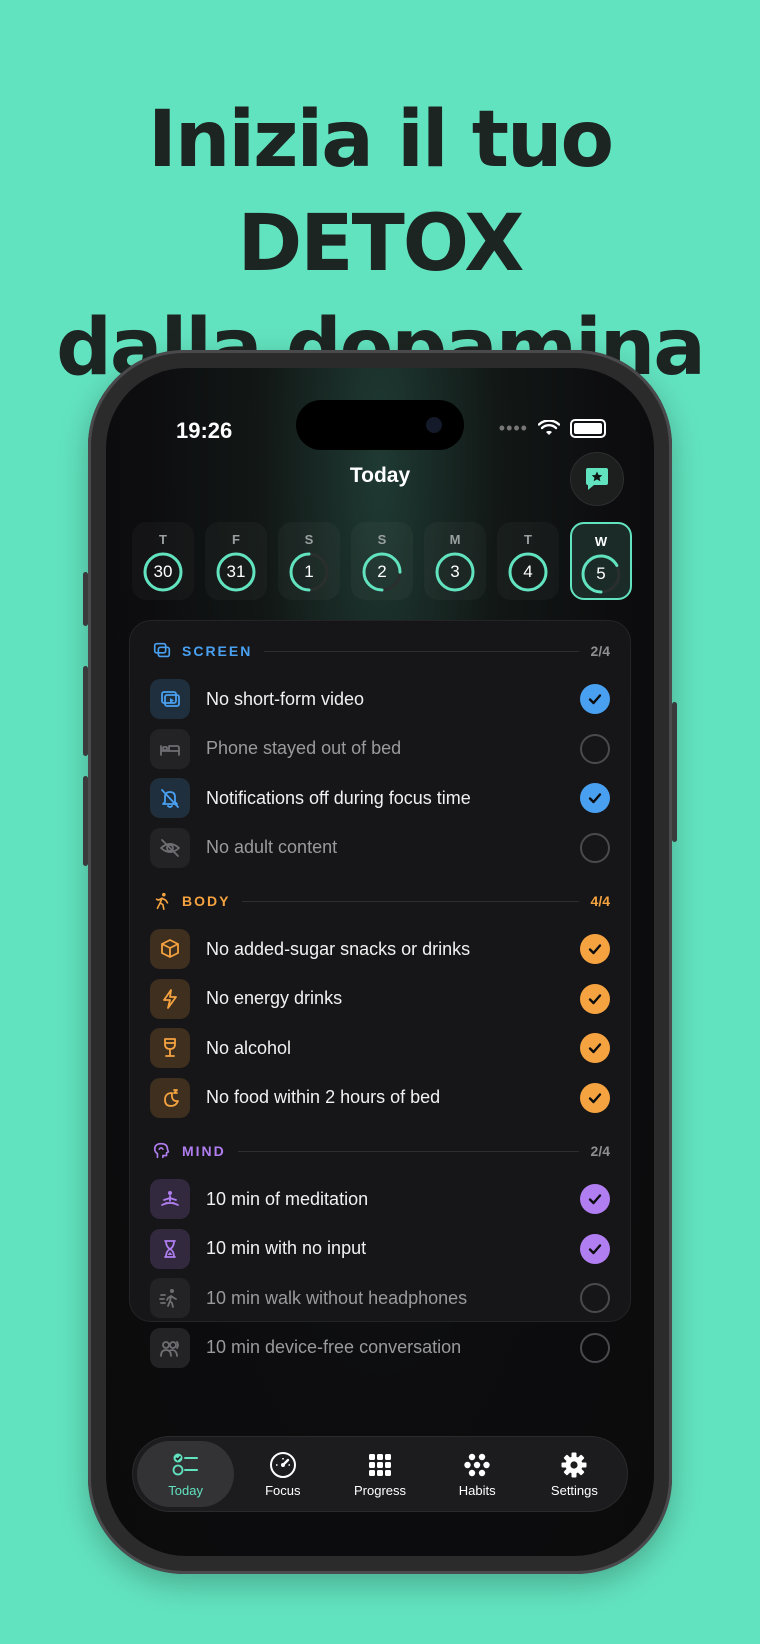 This screenshot has width=760, height=1644. What do you see at coordinates (380, 192) in the screenshot?
I see `headline-line-1: Inizia il tuo DETOX` at bounding box center [380, 192].